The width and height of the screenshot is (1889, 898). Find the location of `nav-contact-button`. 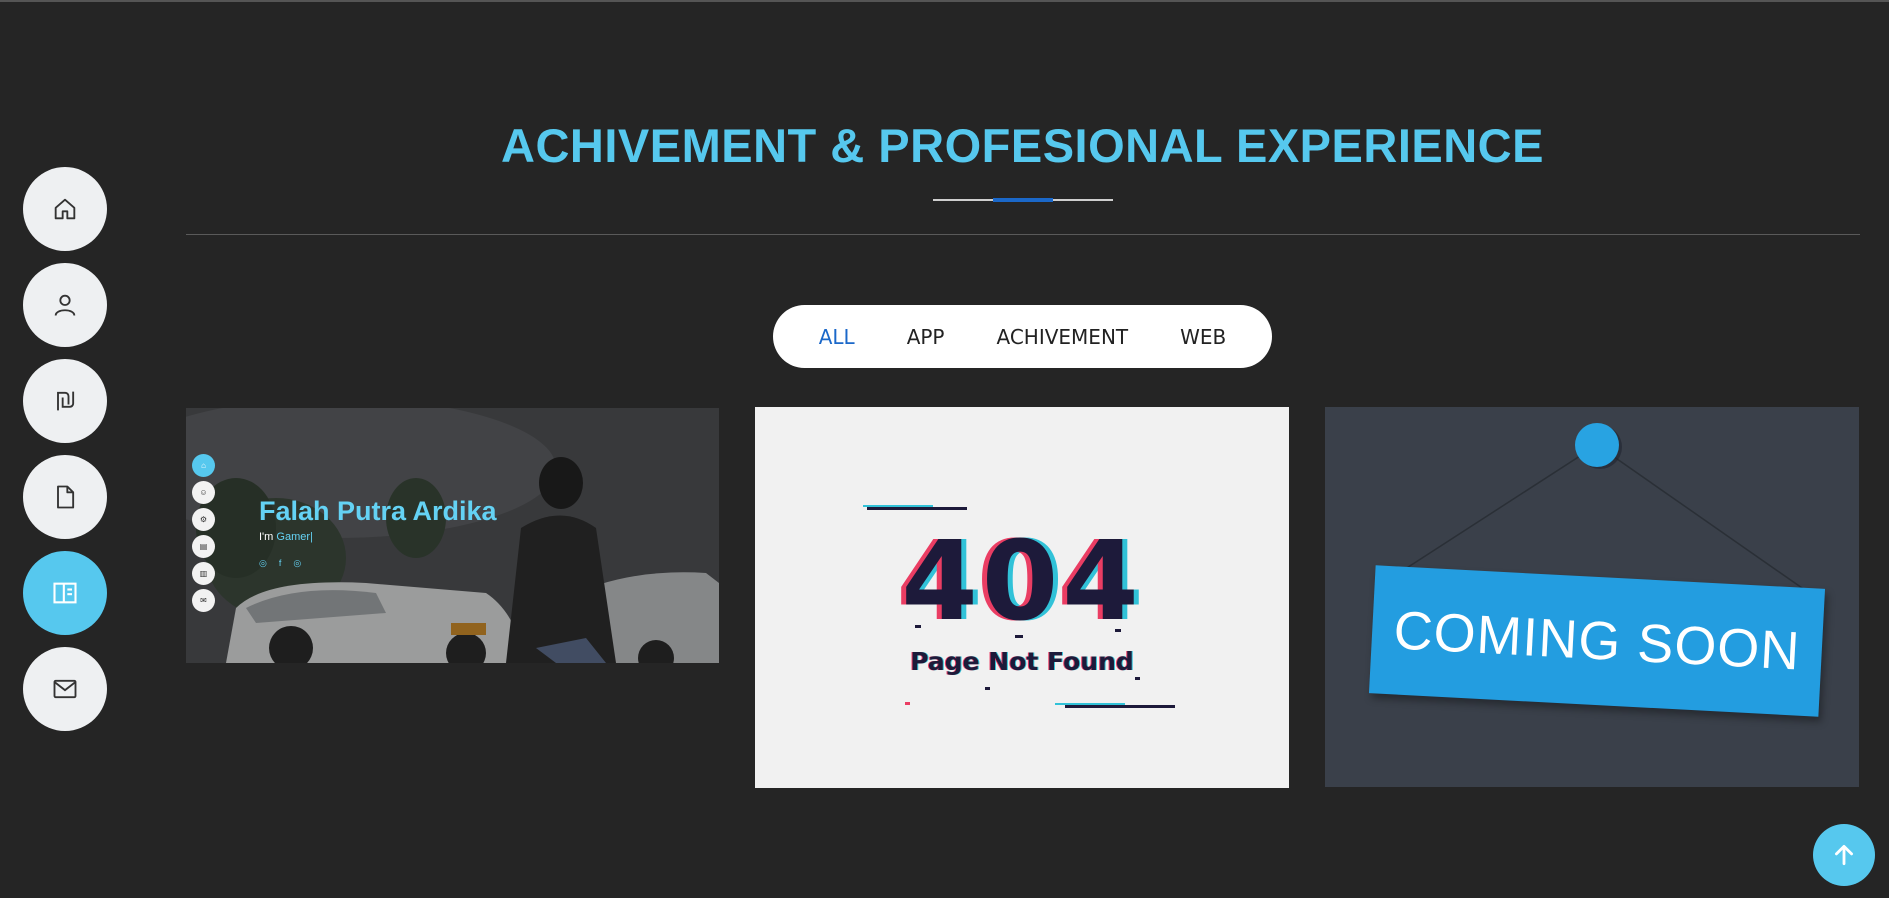

nav-contact-button is located at coordinates (65, 689).